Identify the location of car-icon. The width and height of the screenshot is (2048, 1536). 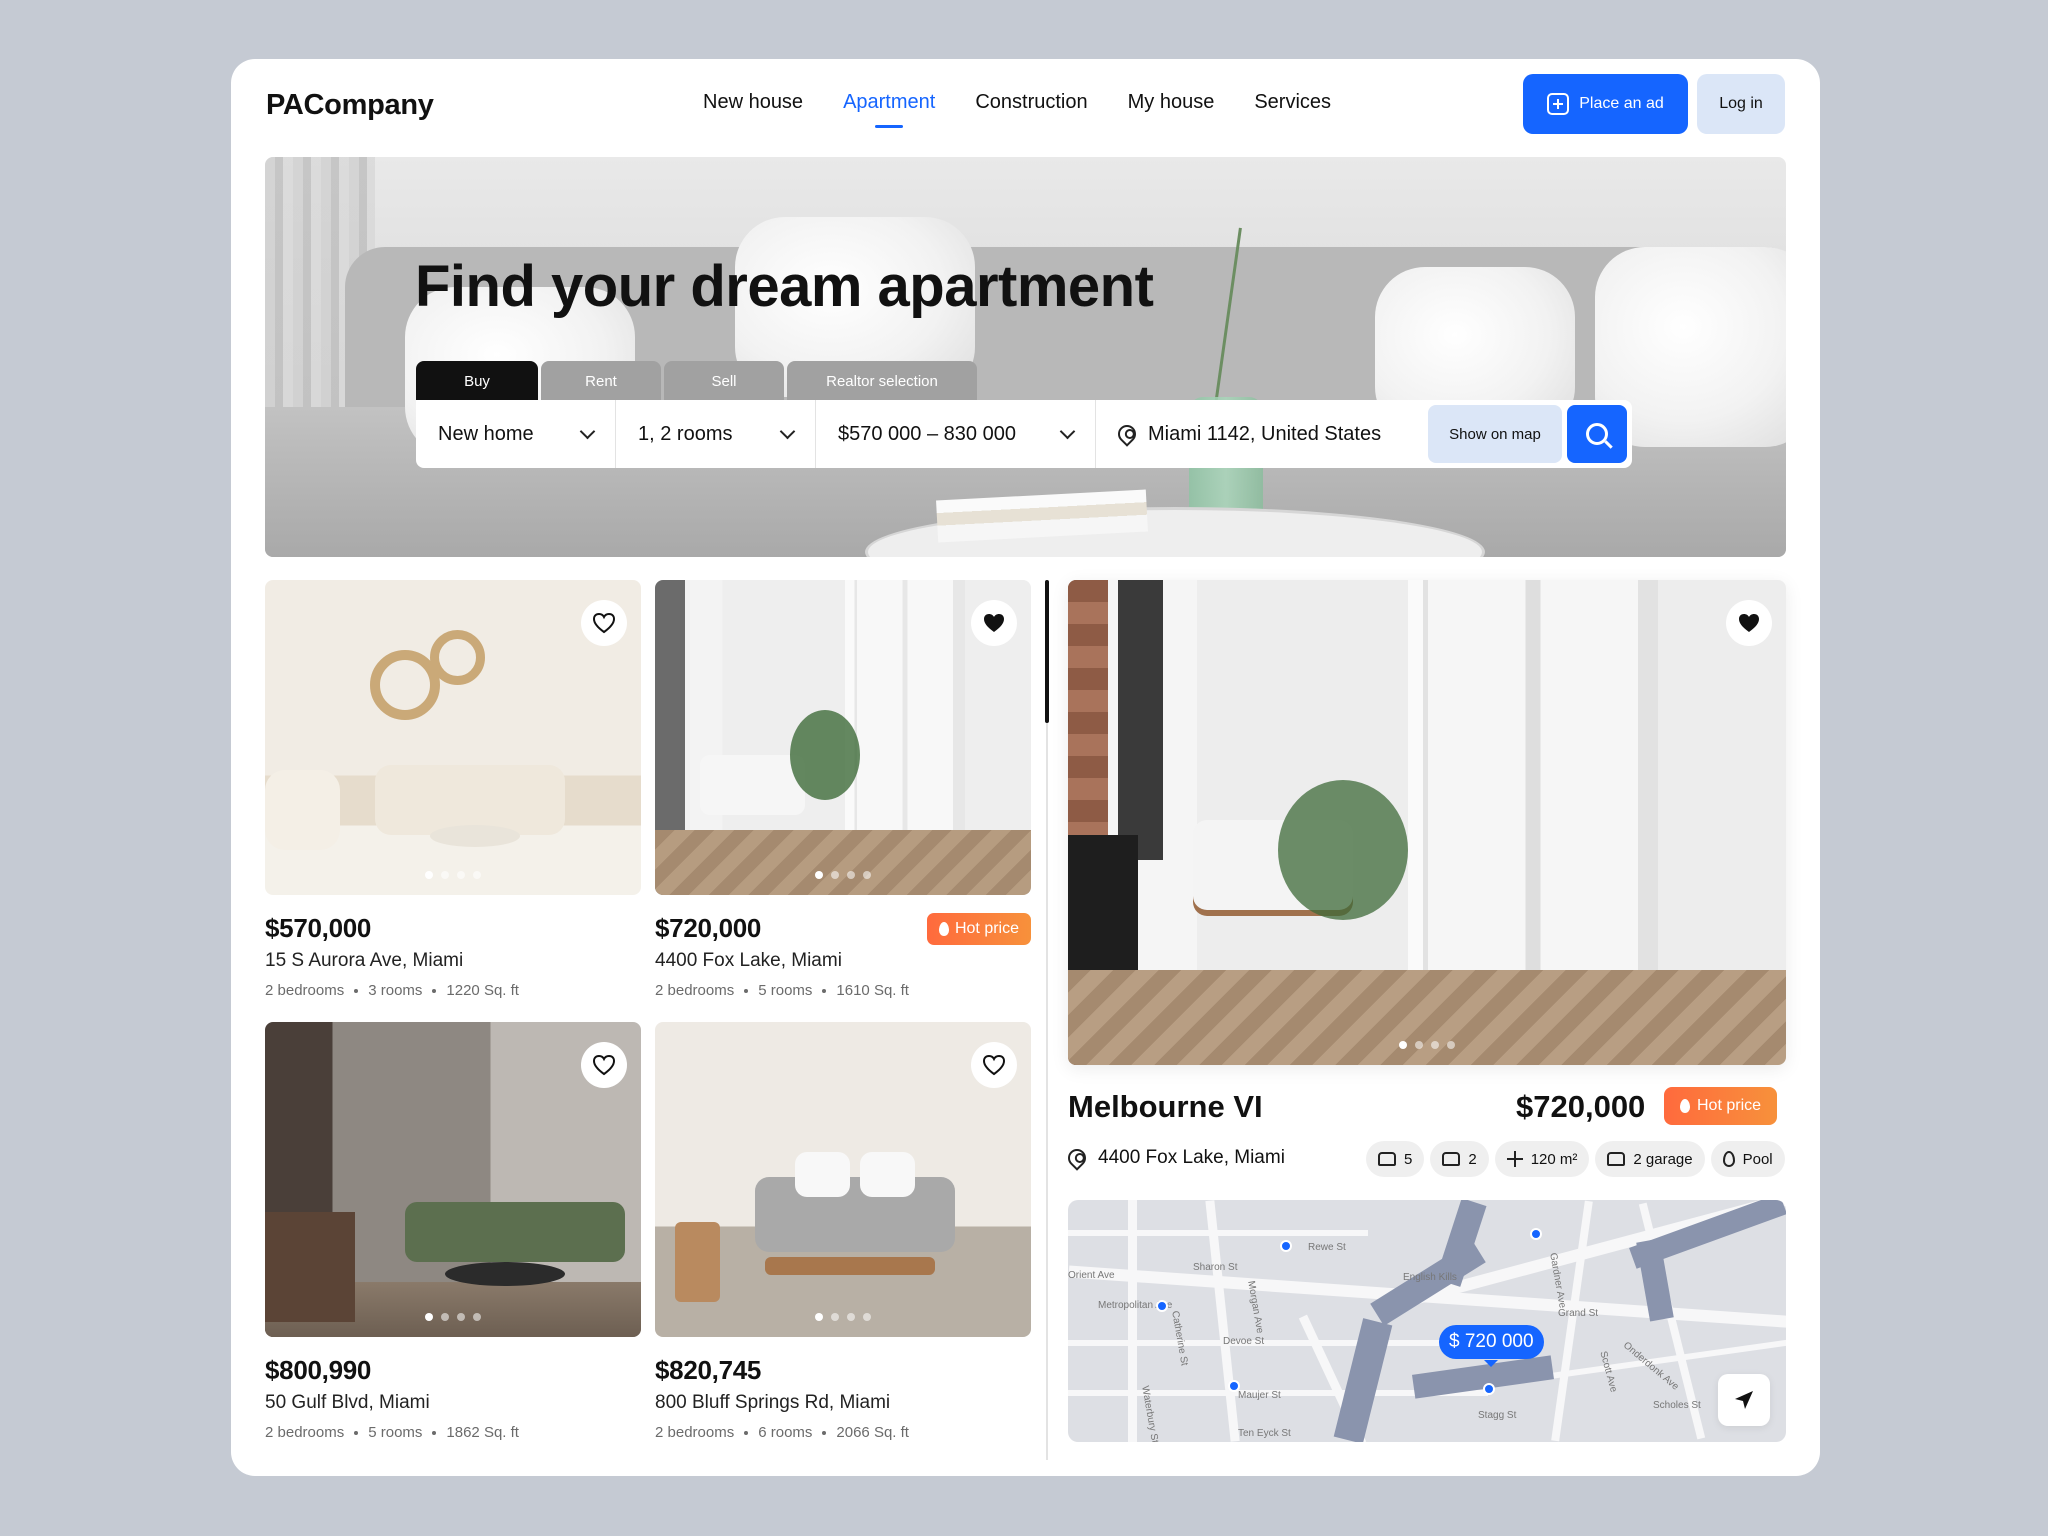
(1616, 1159).